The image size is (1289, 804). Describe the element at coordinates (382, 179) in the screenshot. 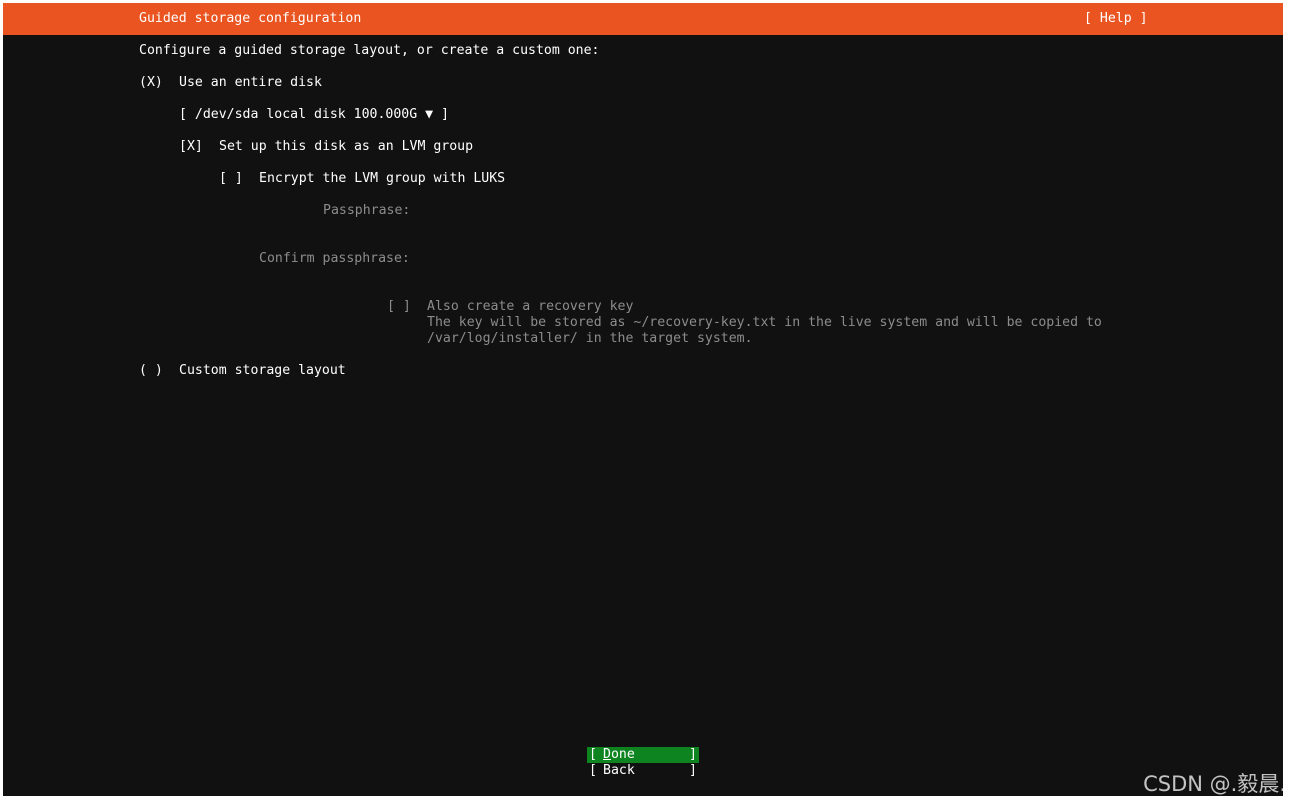

I see `encrypt-label: Encrypt the LVM group with LUKS` at that location.